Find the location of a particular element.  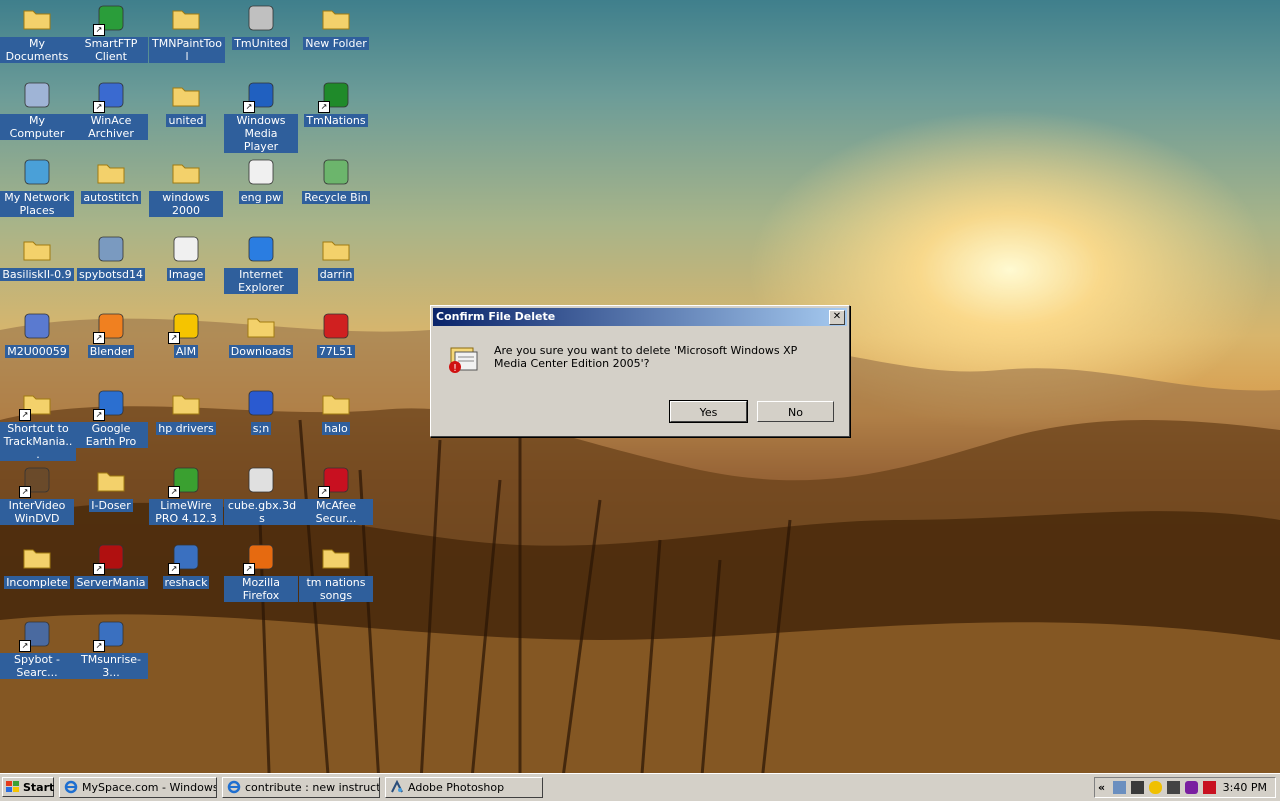

aim-icon: ↗ is located at coordinates (185, 327).